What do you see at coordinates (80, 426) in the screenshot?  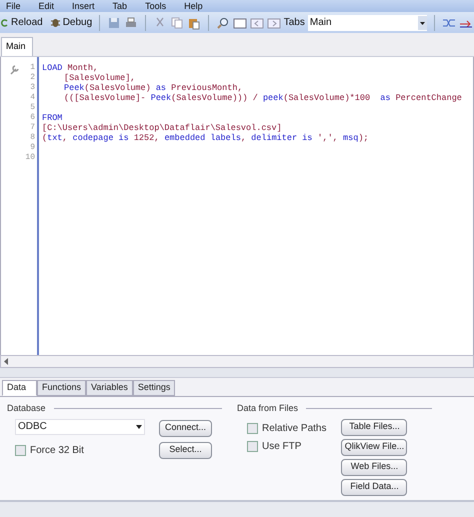 I see `database-dropdown: ODBC` at bounding box center [80, 426].